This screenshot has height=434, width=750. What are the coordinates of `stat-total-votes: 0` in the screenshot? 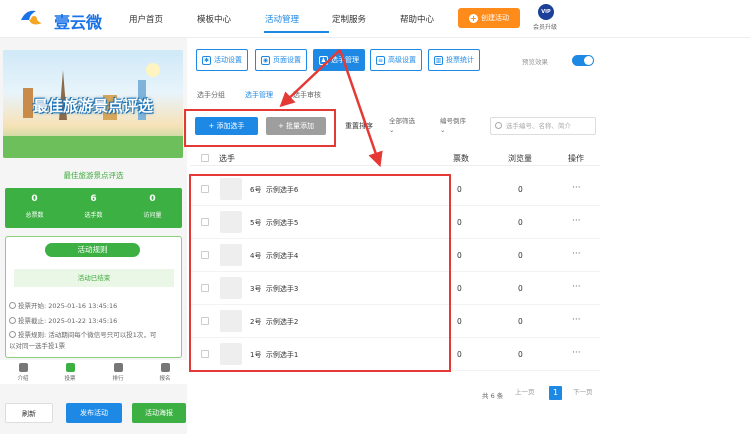 It's located at (34, 199).